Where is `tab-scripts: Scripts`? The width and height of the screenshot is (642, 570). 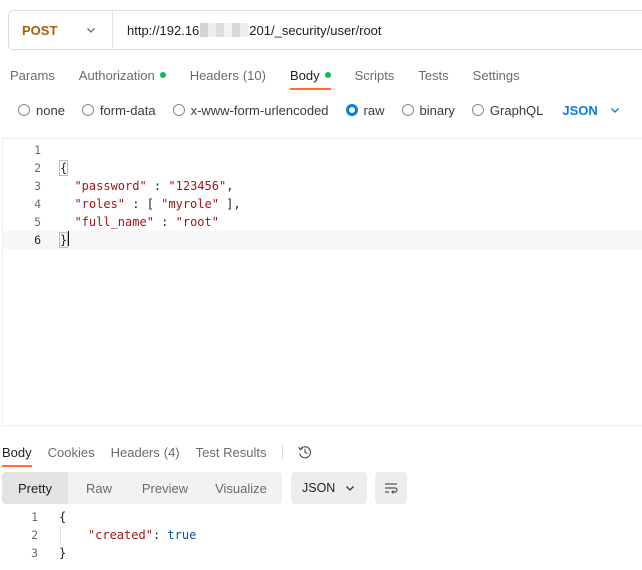 tab-scripts: Scripts is located at coordinates (375, 75).